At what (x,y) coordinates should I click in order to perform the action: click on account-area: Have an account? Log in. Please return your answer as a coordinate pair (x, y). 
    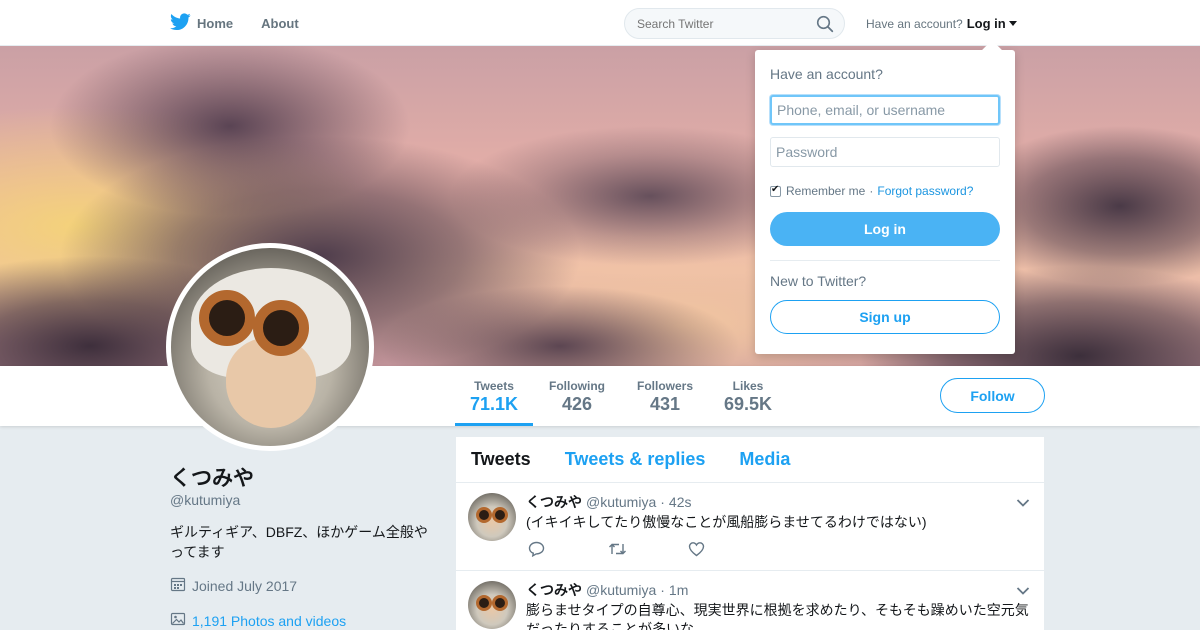
    Looking at the image, I should click on (941, 23).